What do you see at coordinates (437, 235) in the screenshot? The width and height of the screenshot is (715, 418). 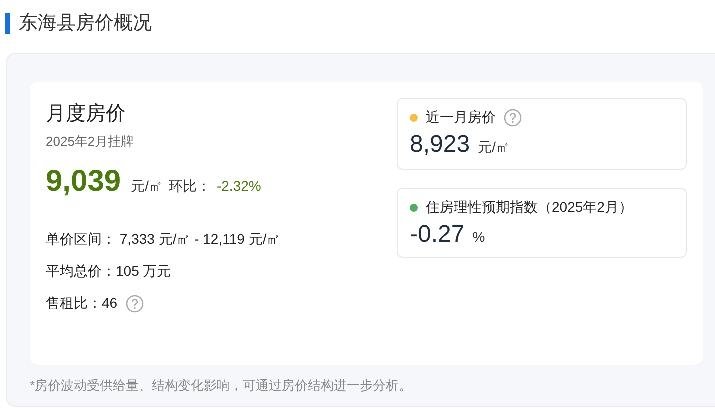 I see `indicator-value: -0.27` at bounding box center [437, 235].